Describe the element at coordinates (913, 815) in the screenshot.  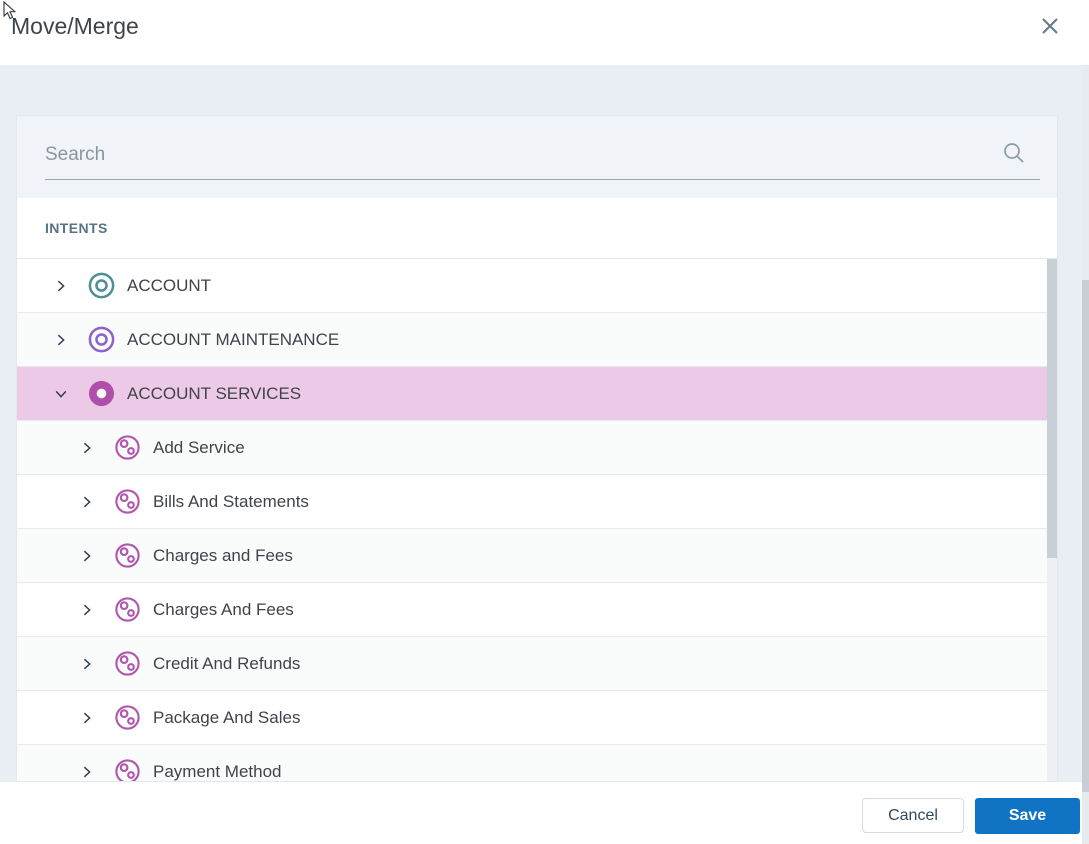
I see `cancel-button: Cancel` at that location.